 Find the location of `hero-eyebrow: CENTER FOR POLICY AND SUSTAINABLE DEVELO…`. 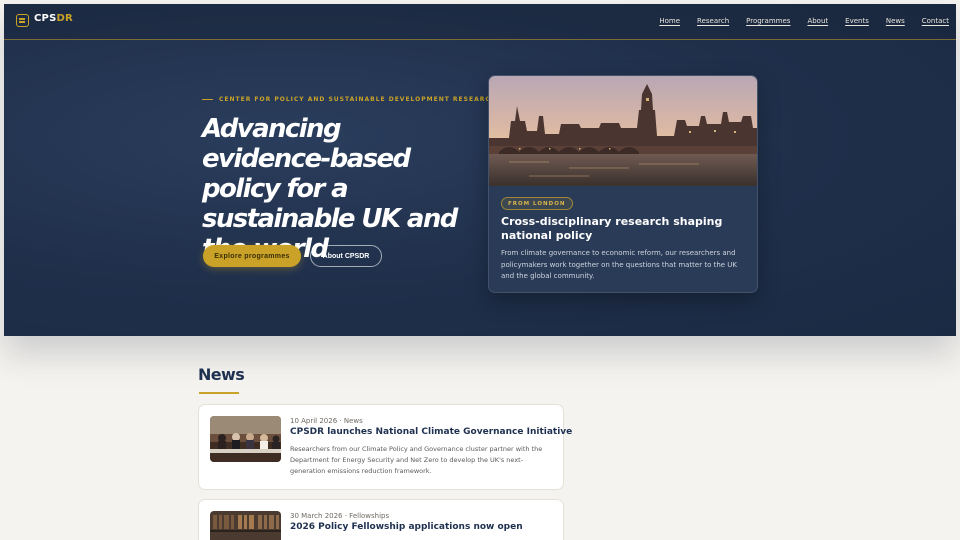

hero-eyebrow: CENTER FOR POLICY AND SUSTAINABLE DEVELO… is located at coordinates (349, 99).